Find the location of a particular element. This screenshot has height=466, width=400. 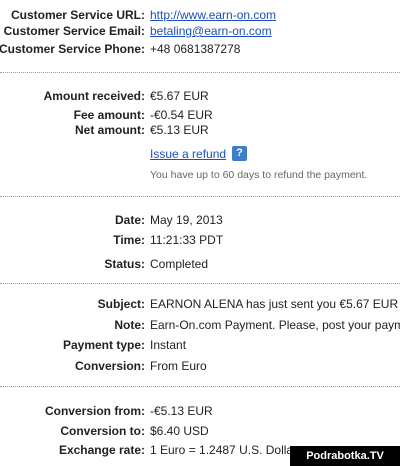

time-label: Time: is located at coordinates (129, 240).